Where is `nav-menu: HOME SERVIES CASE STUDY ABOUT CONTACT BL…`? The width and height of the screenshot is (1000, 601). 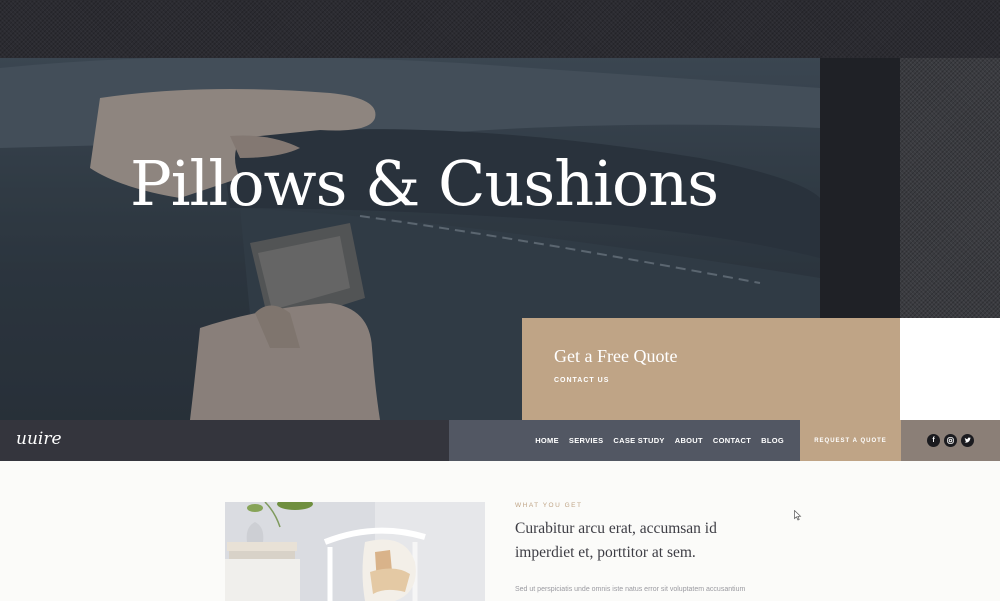 nav-menu: HOME SERVIES CASE STUDY ABOUT CONTACT BL… is located at coordinates (624, 440).